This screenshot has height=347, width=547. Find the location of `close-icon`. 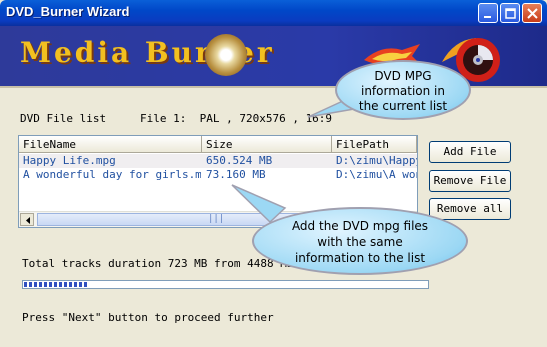

close-icon is located at coordinates (532, 13).